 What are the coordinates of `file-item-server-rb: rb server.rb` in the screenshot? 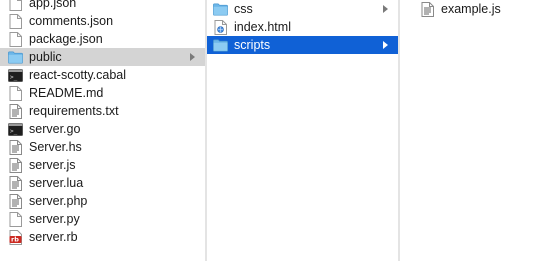 It's located at (102, 237).